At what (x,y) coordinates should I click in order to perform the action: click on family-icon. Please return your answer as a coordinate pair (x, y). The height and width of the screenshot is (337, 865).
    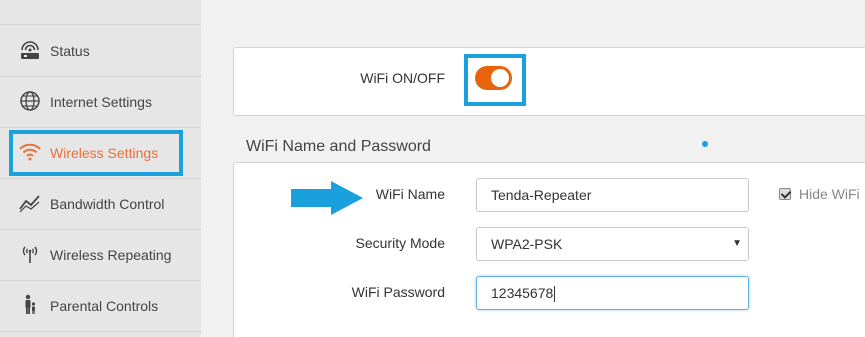
    Looking at the image, I should click on (30, 304).